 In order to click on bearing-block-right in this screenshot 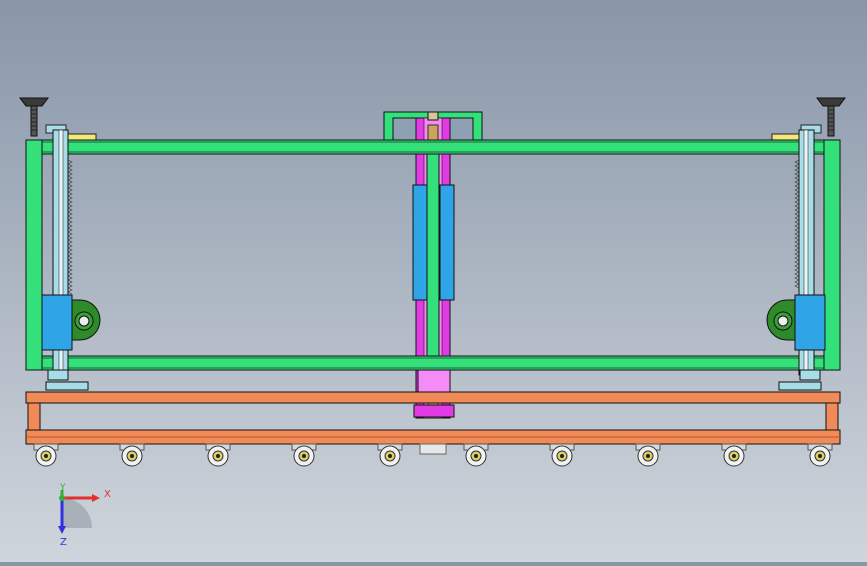, I will do `click(796, 322)`.